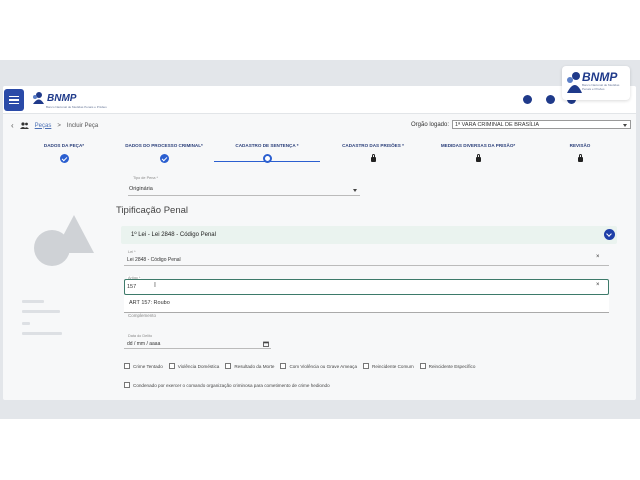  Describe the element at coordinates (373, 145) in the screenshot. I see `step-label: CADASTRO DAS PRISÕES *` at that location.